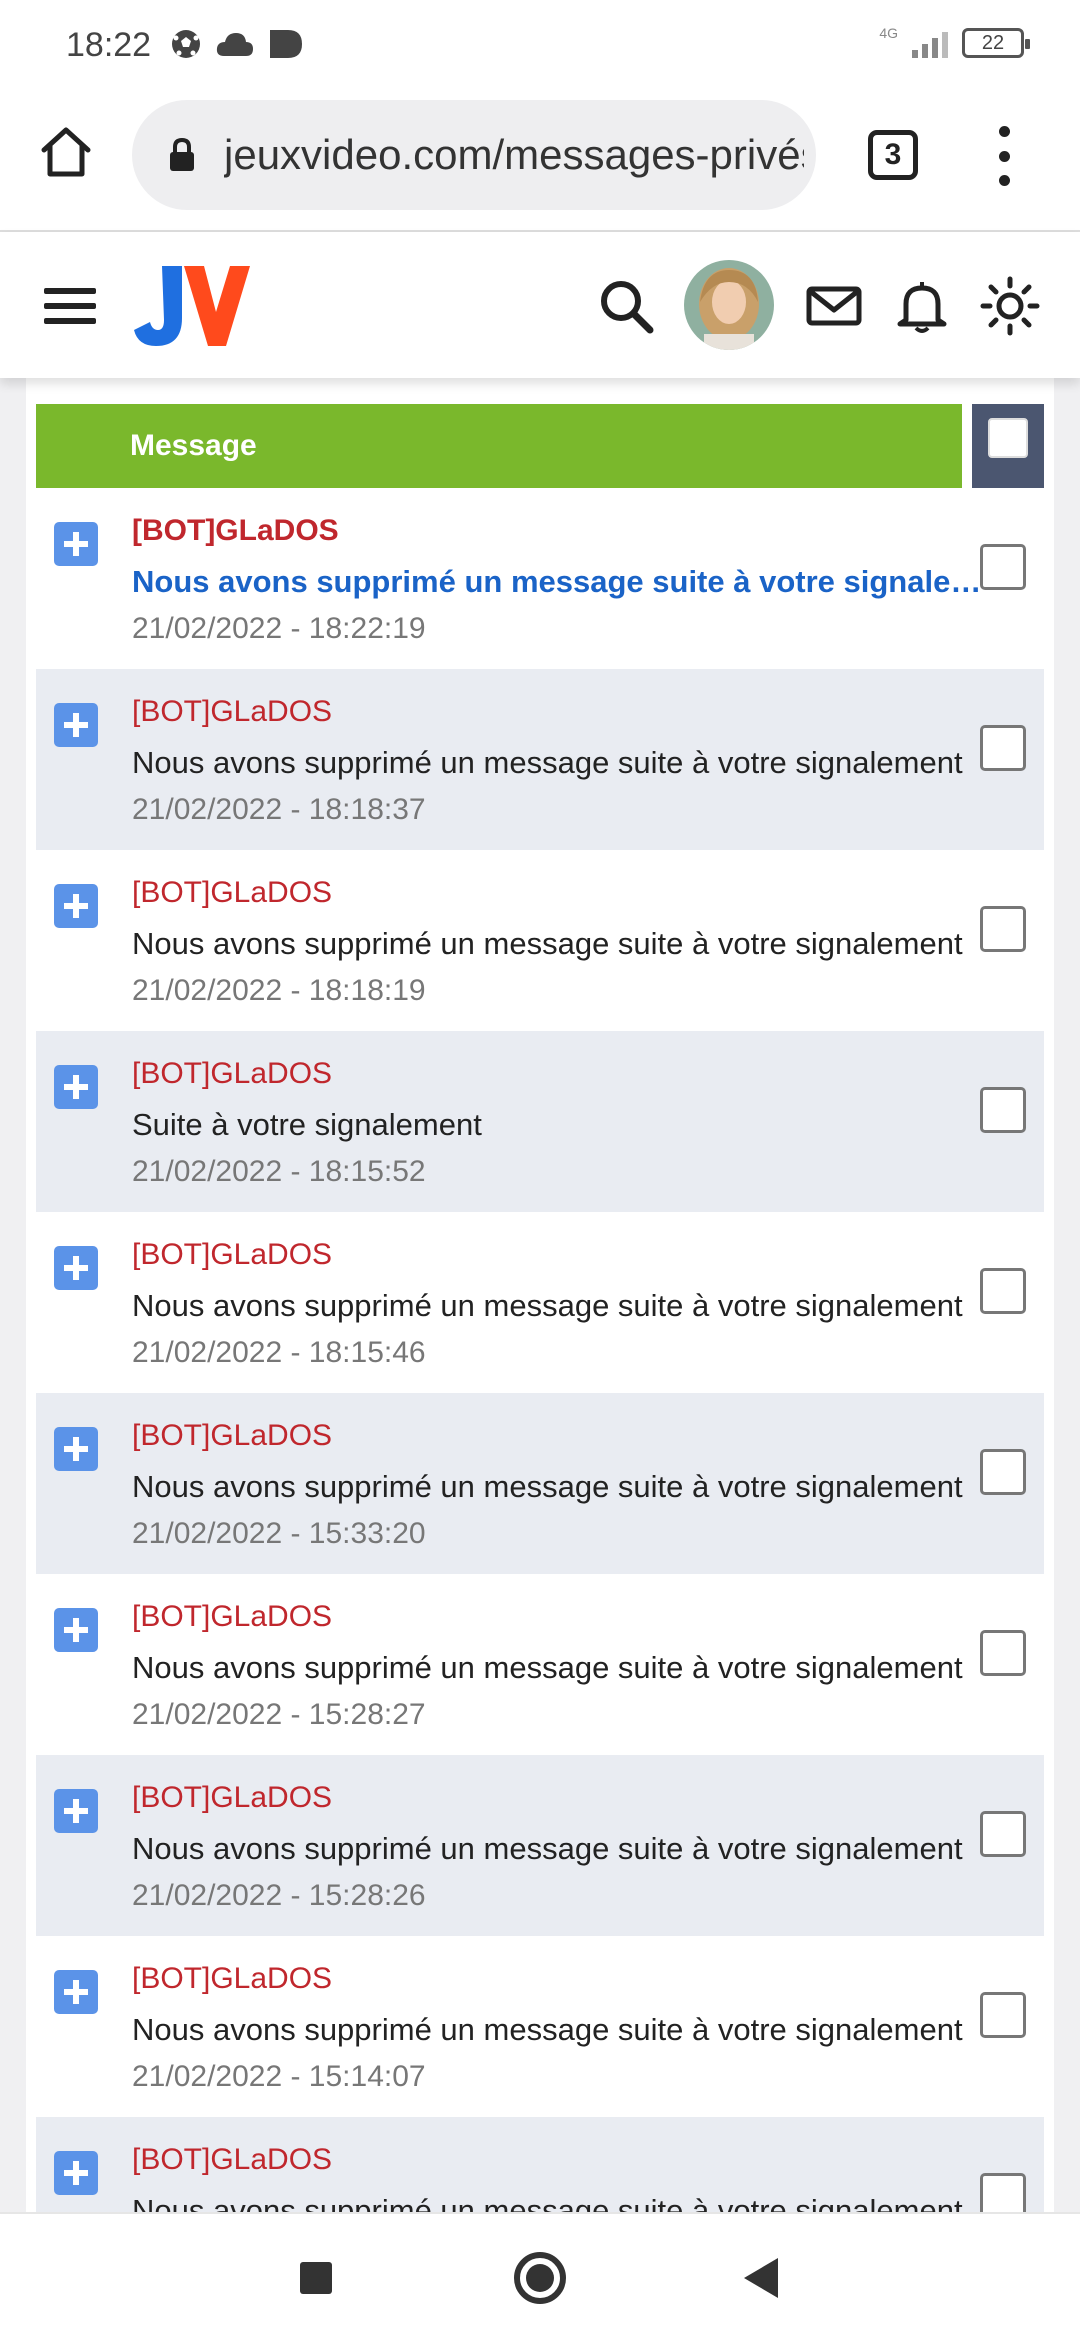  Describe the element at coordinates (279, 990) in the screenshot. I see `message-date: 21/02/2022 - 18:18:19` at that location.